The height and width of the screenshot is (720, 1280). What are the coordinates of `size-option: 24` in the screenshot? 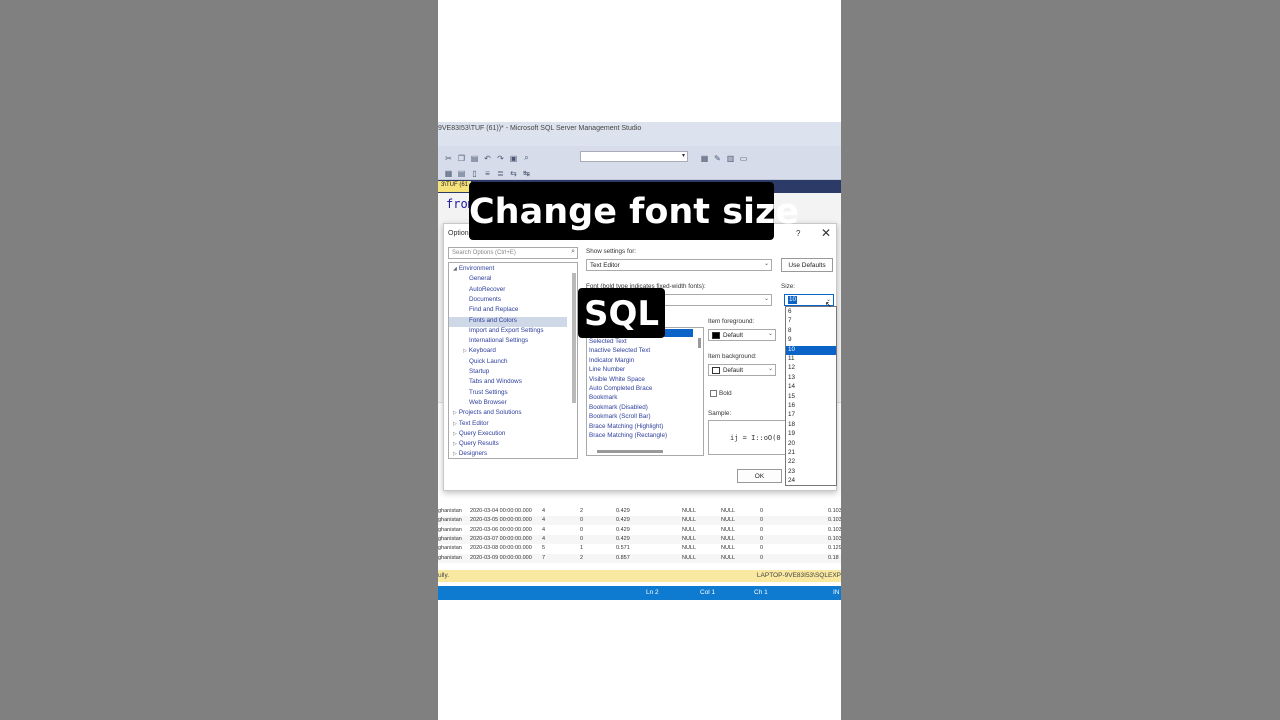 It's located at (811, 481).